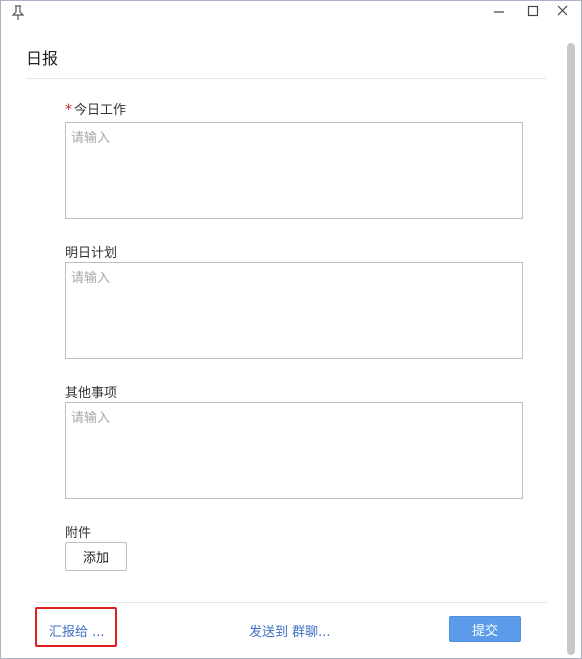 The image size is (582, 659). I want to click on tomorrow-plan-label: 明日计划, so click(91, 253).